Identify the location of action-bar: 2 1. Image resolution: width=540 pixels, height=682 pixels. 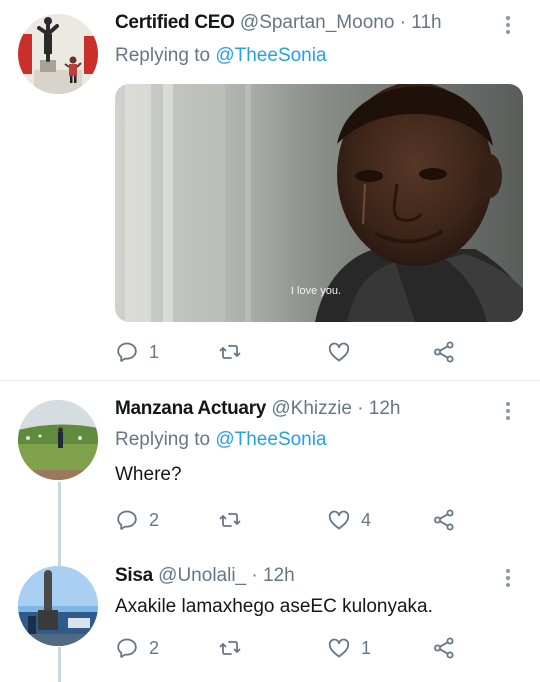
(320, 648).